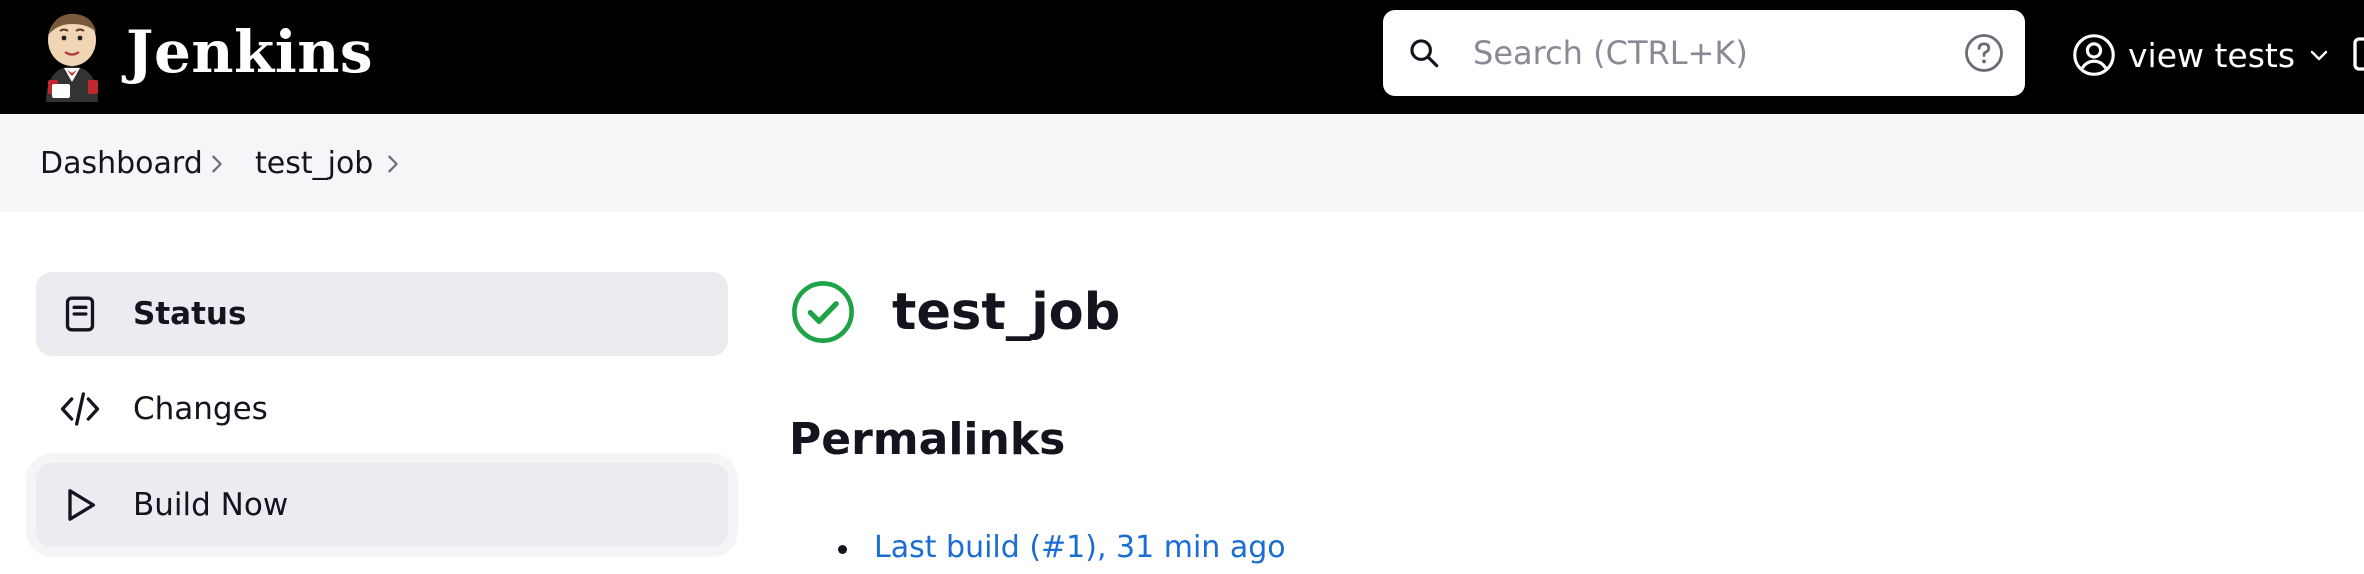  Describe the element at coordinates (2357, 54) in the screenshot. I see `sign-out-icon` at that location.